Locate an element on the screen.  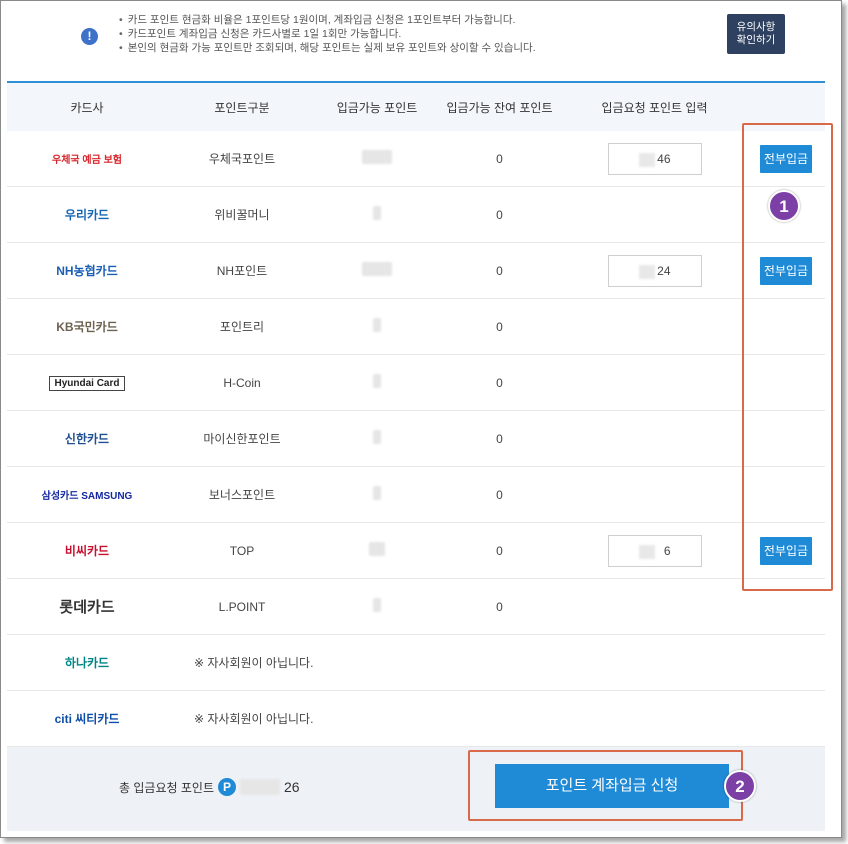
point-type: L.POINT is located at coordinates (242, 606).